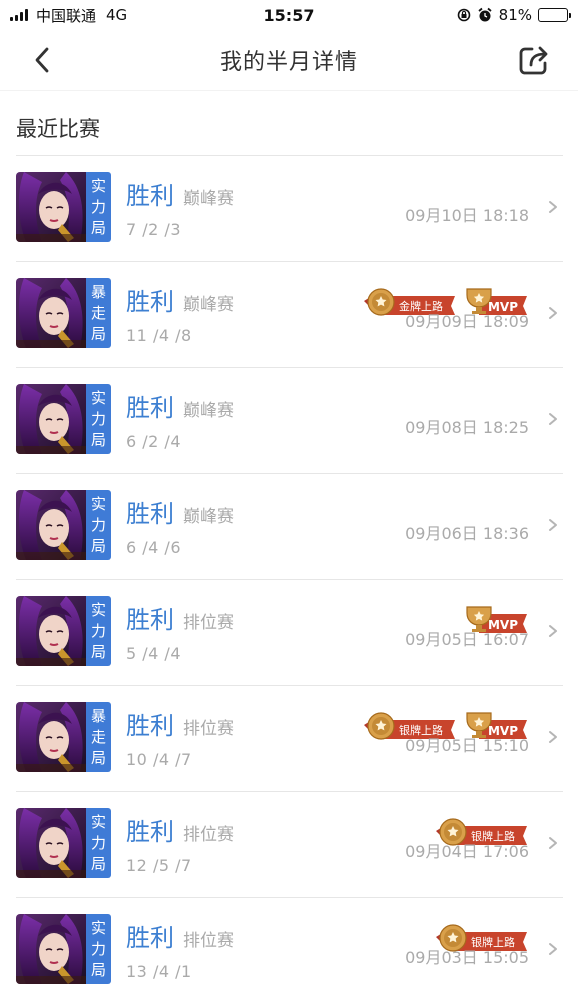 This screenshot has height=1000, width=578. Describe the element at coordinates (19, 15) in the screenshot. I see `signal-icon` at that location.